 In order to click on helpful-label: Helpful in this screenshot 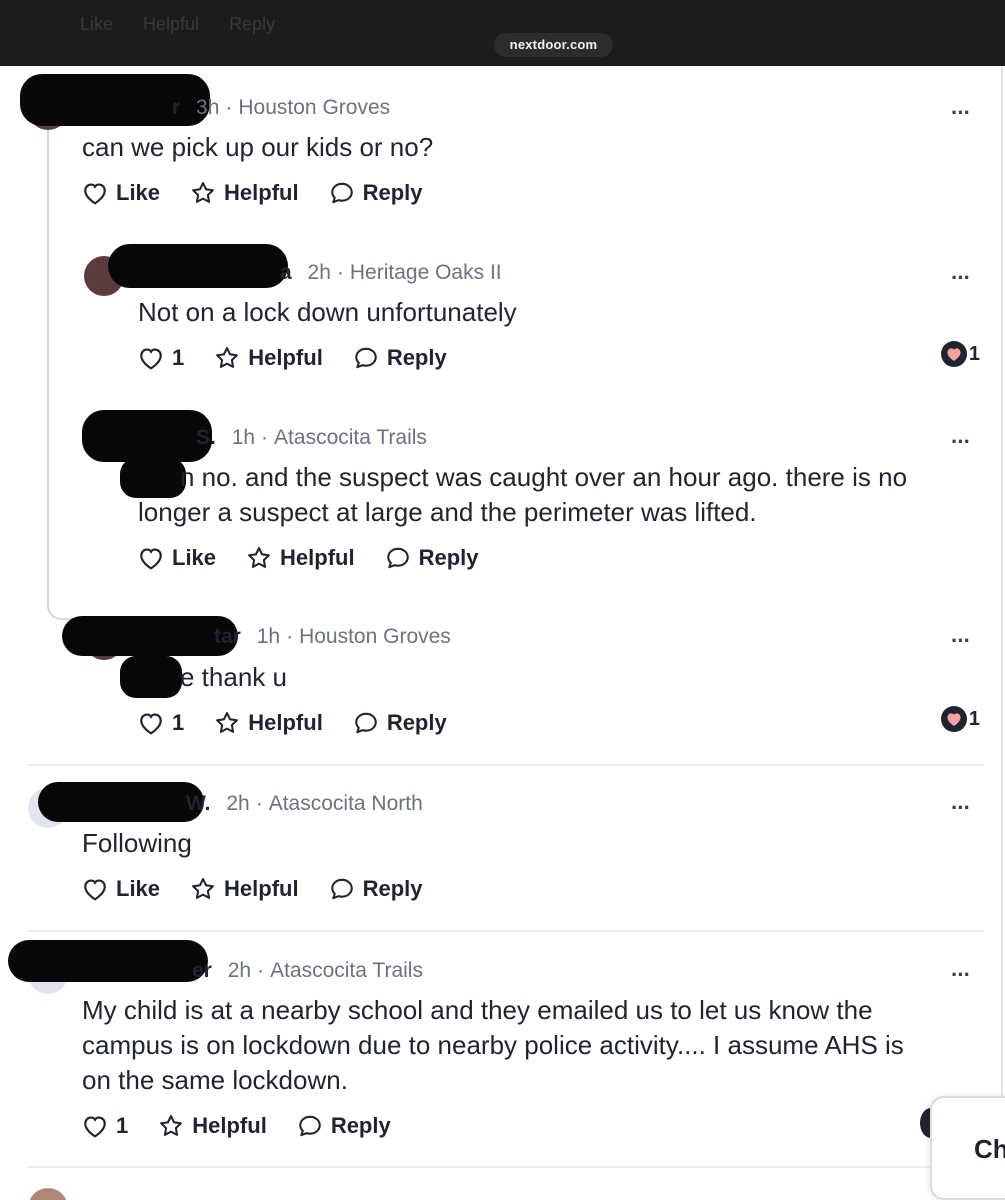, I will do `click(229, 1125)`.